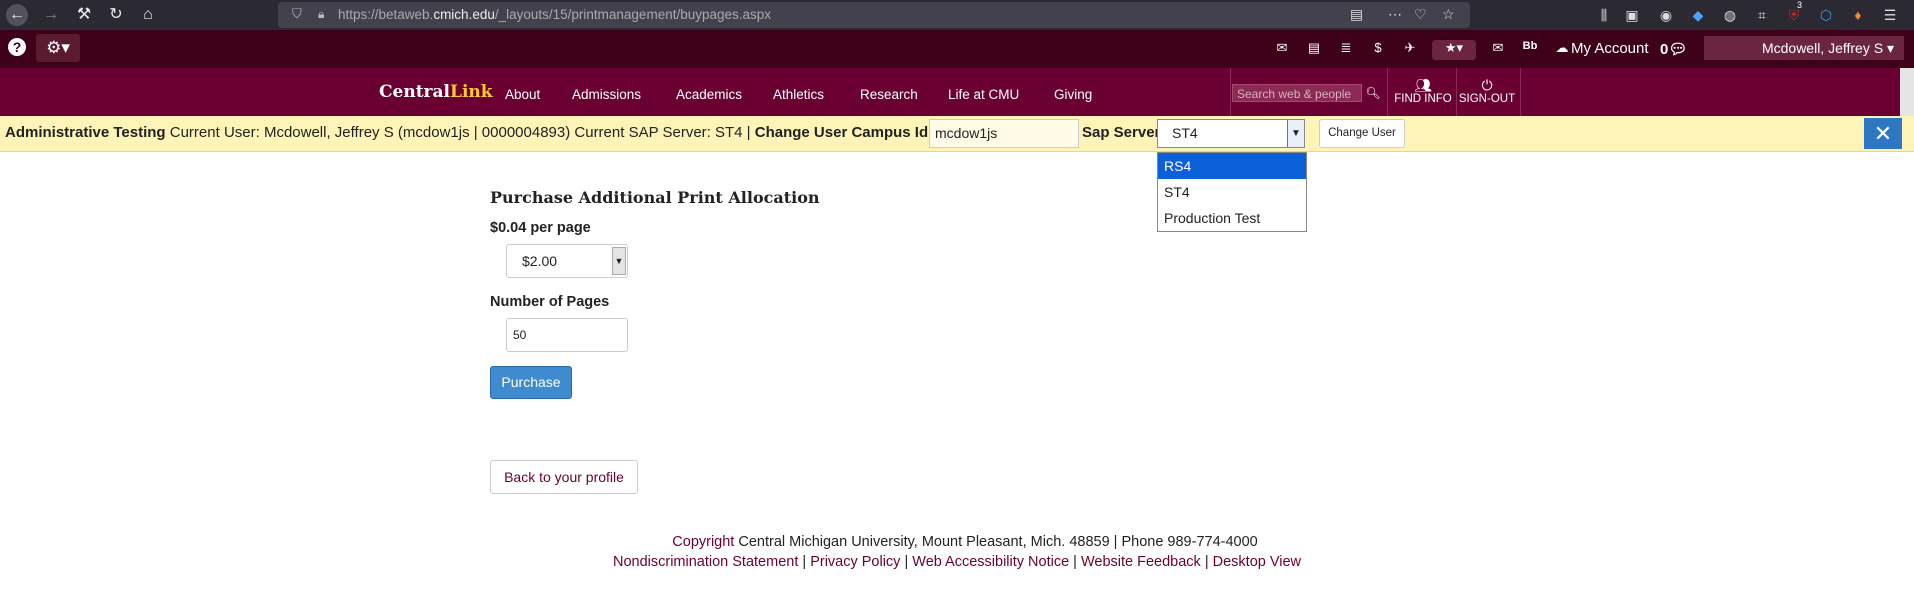 The image size is (1914, 596). I want to click on sap-option-st4: ST4, so click(1232, 192).